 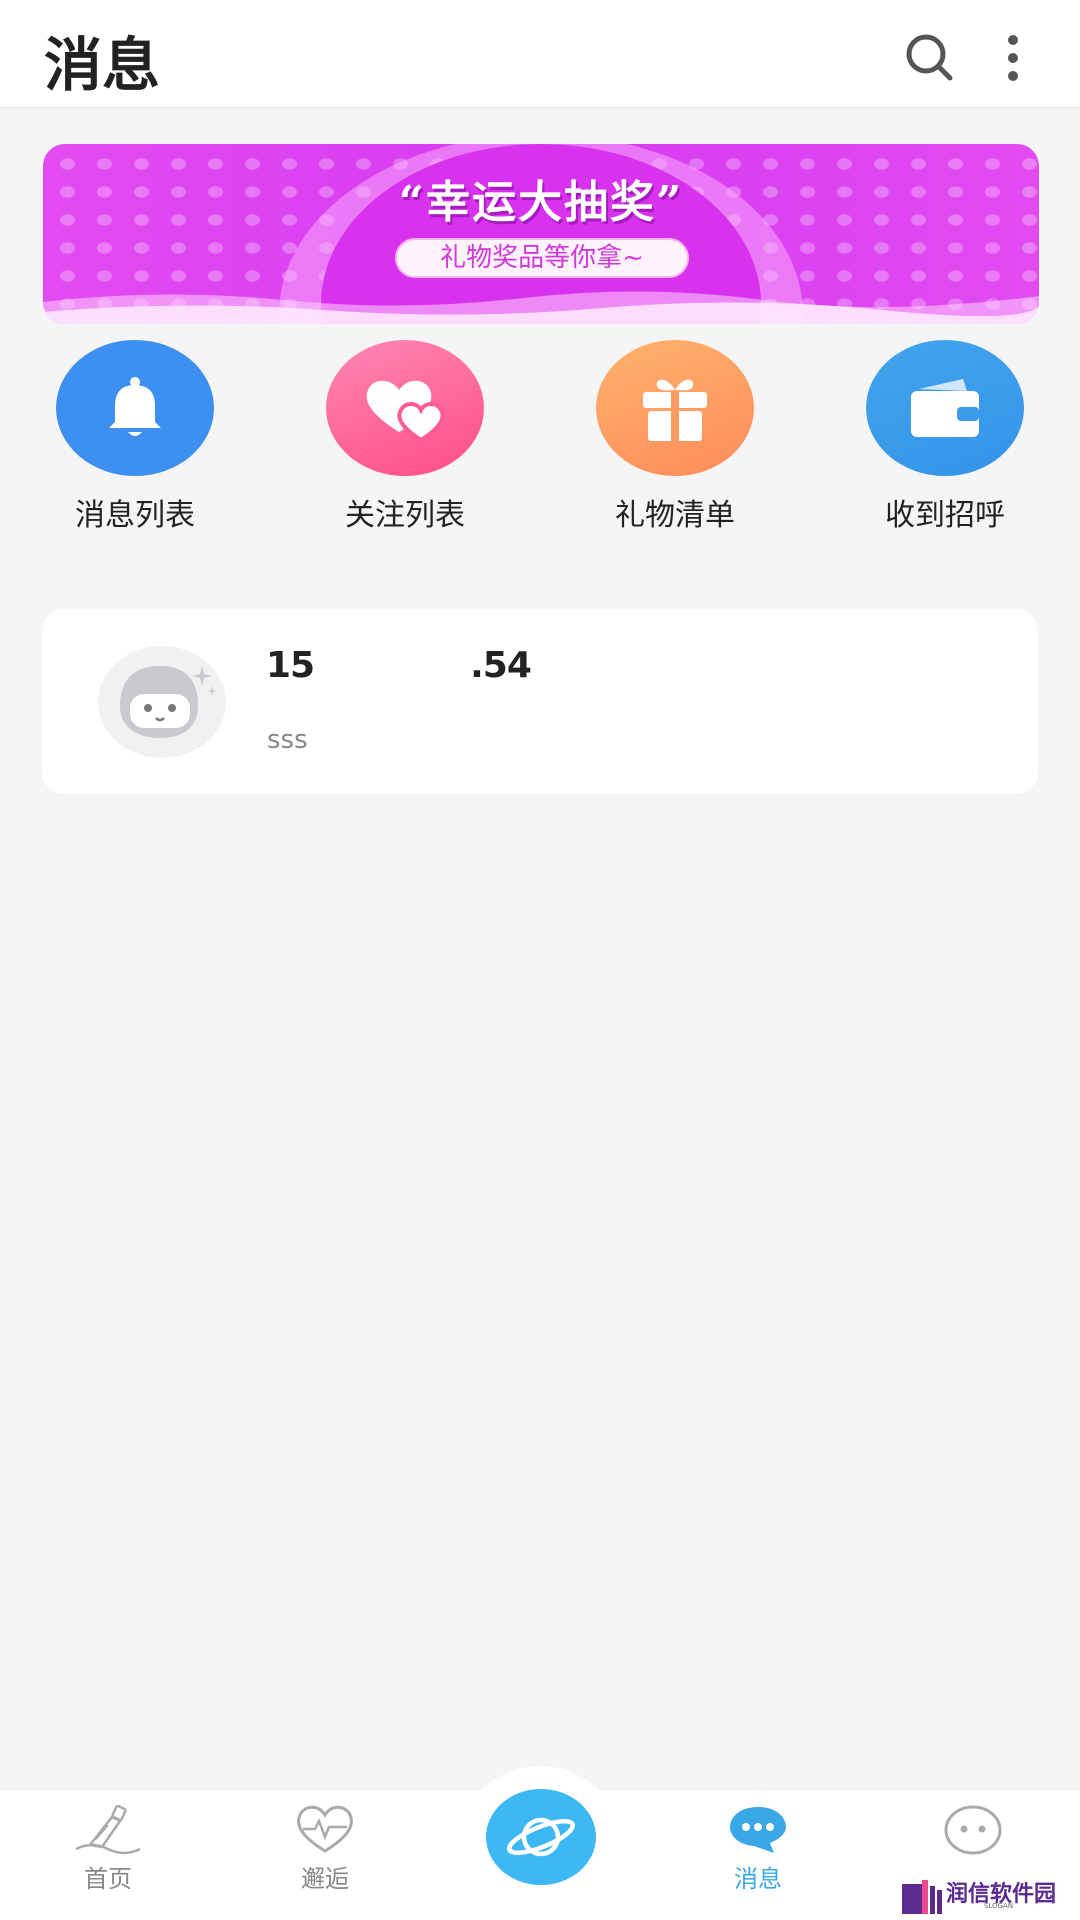 What do you see at coordinates (540, 701) in the screenshot?
I see `conversation-item: 15.54 sss` at bounding box center [540, 701].